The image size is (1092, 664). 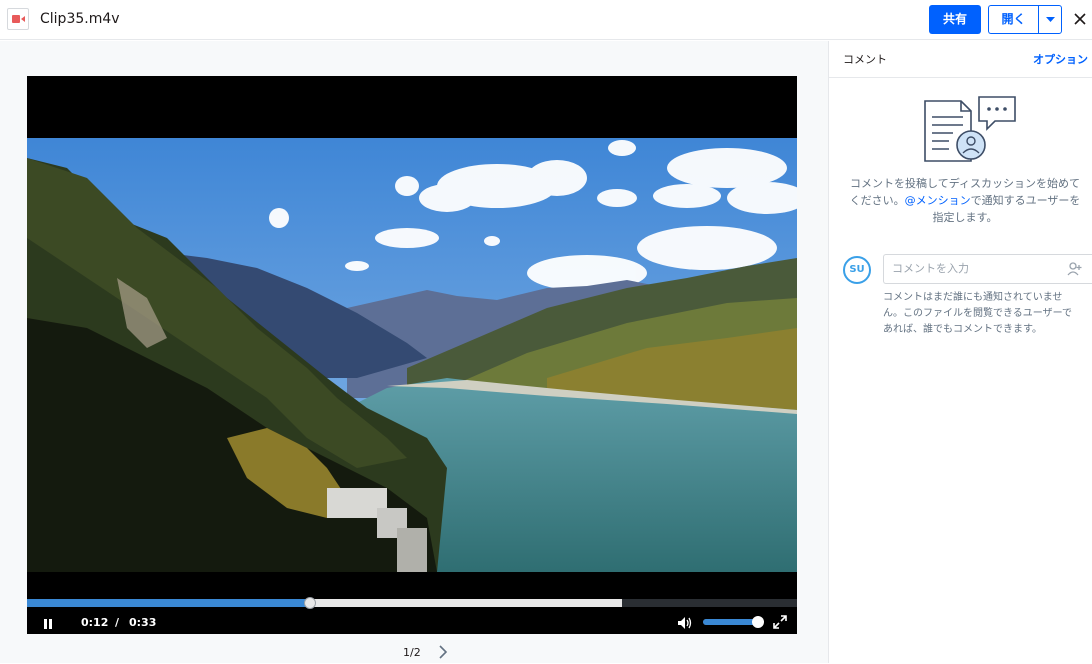 What do you see at coordinates (309, 603) in the screenshot?
I see `seek-handle` at bounding box center [309, 603].